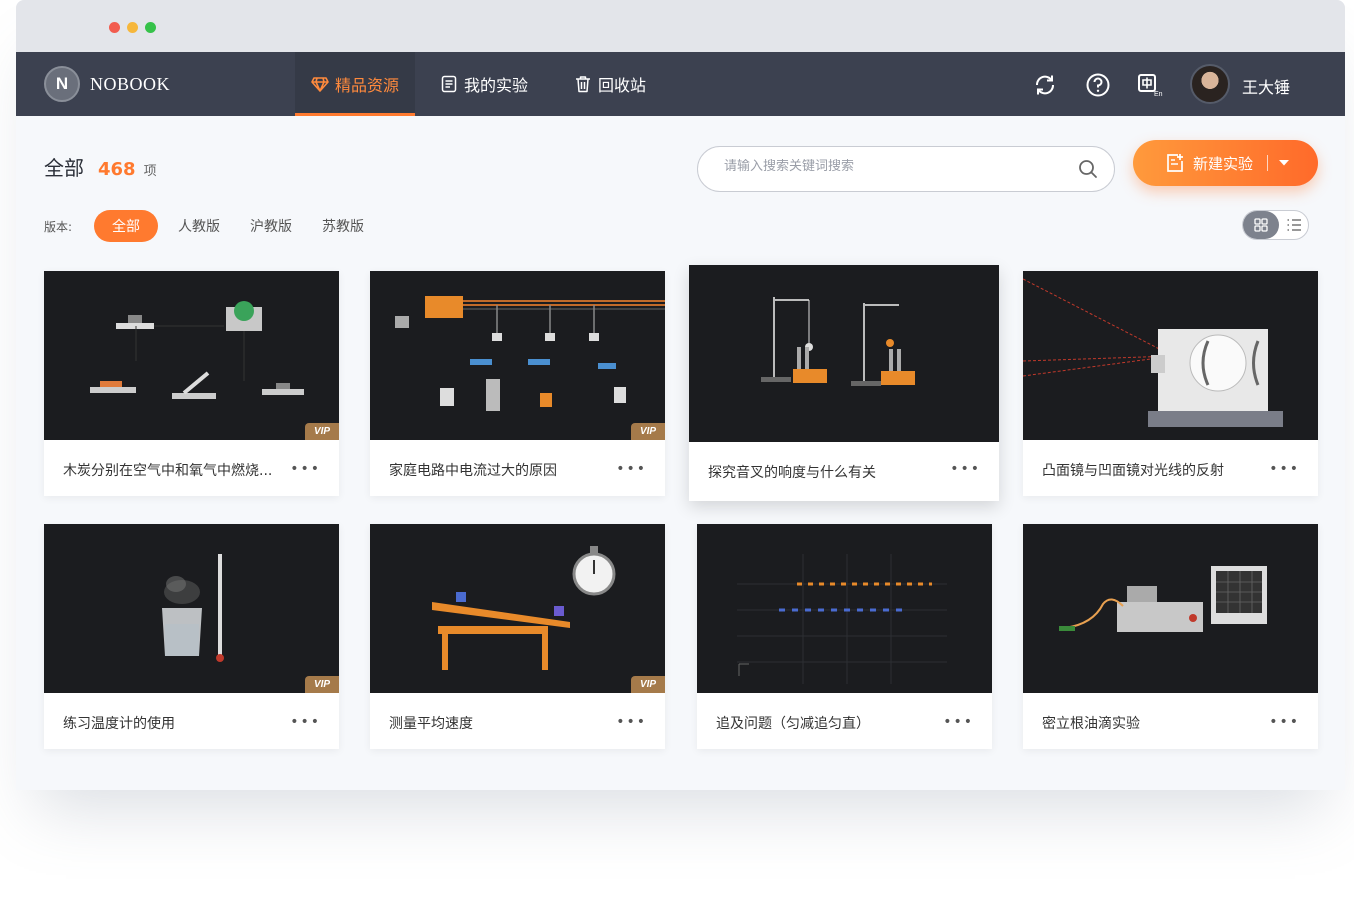 This screenshot has height=922, width=1354. What do you see at coordinates (680, 84) in the screenshot?
I see `top-nav: N NOBOOK 精品资源 我的实验 回收站 En 王大锤` at bounding box center [680, 84].